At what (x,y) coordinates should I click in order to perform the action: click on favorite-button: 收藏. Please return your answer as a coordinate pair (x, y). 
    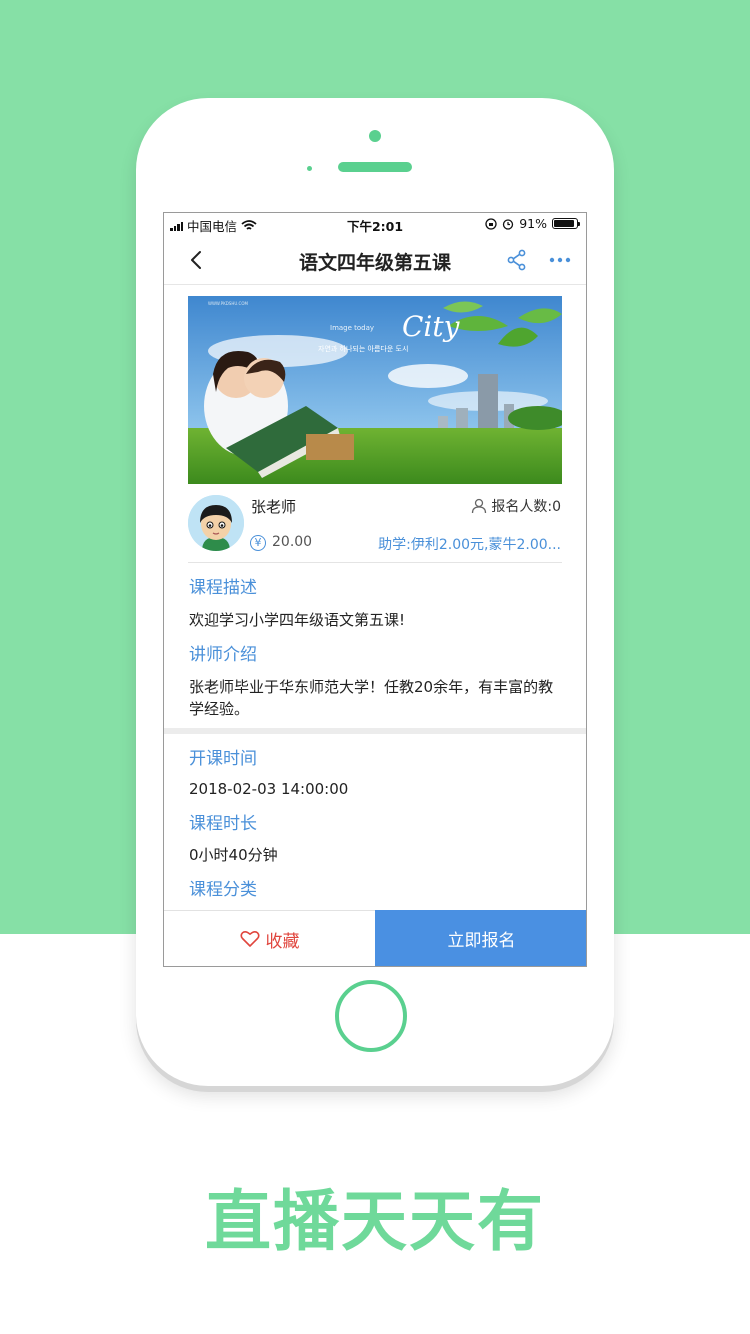
    Looking at the image, I should click on (269, 938).